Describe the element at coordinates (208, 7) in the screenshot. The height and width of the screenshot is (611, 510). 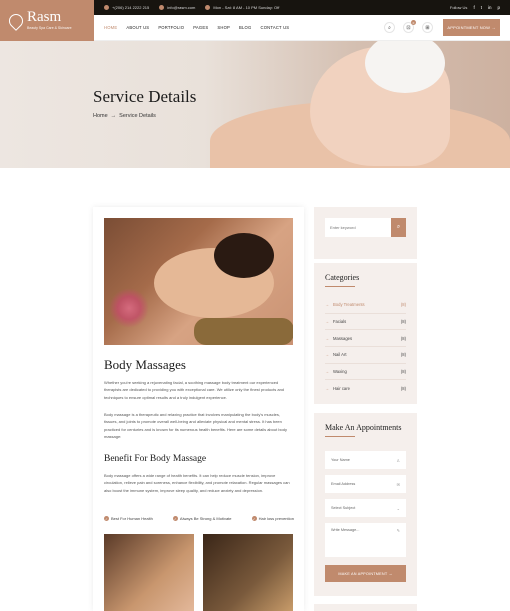
I see `clock-icon` at that location.